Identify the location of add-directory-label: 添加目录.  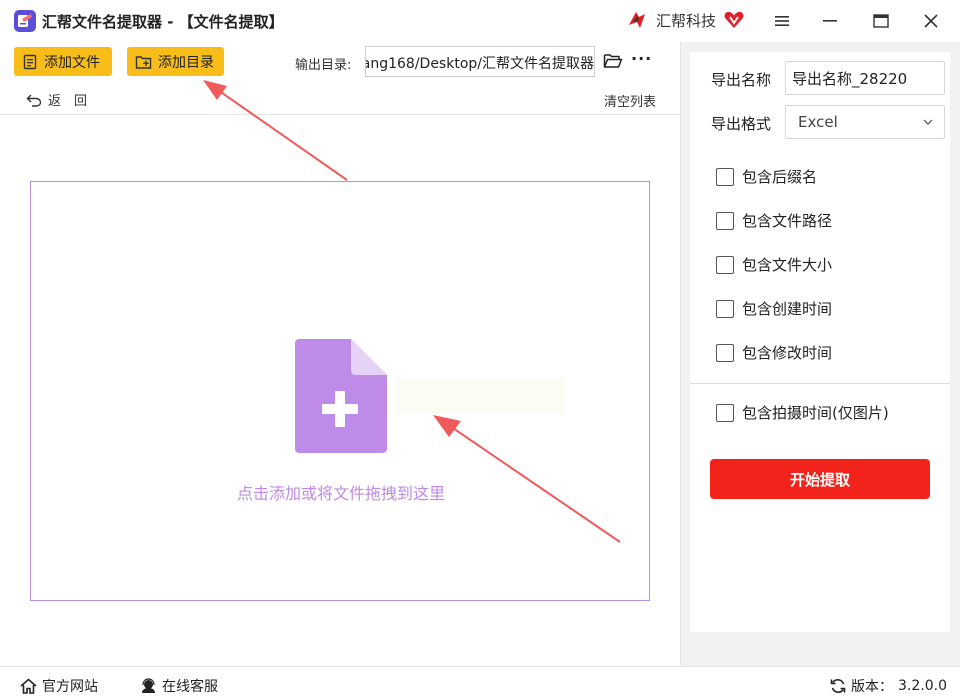
(186, 62).